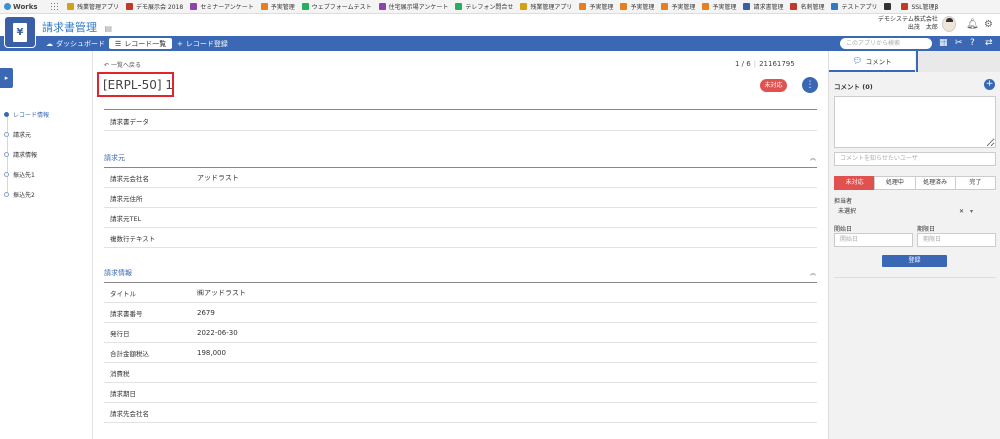 The image size is (1000, 439). What do you see at coordinates (765, 64) in the screenshot?
I see `record-pager: 1 / 6 | 21161795` at bounding box center [765, 64].